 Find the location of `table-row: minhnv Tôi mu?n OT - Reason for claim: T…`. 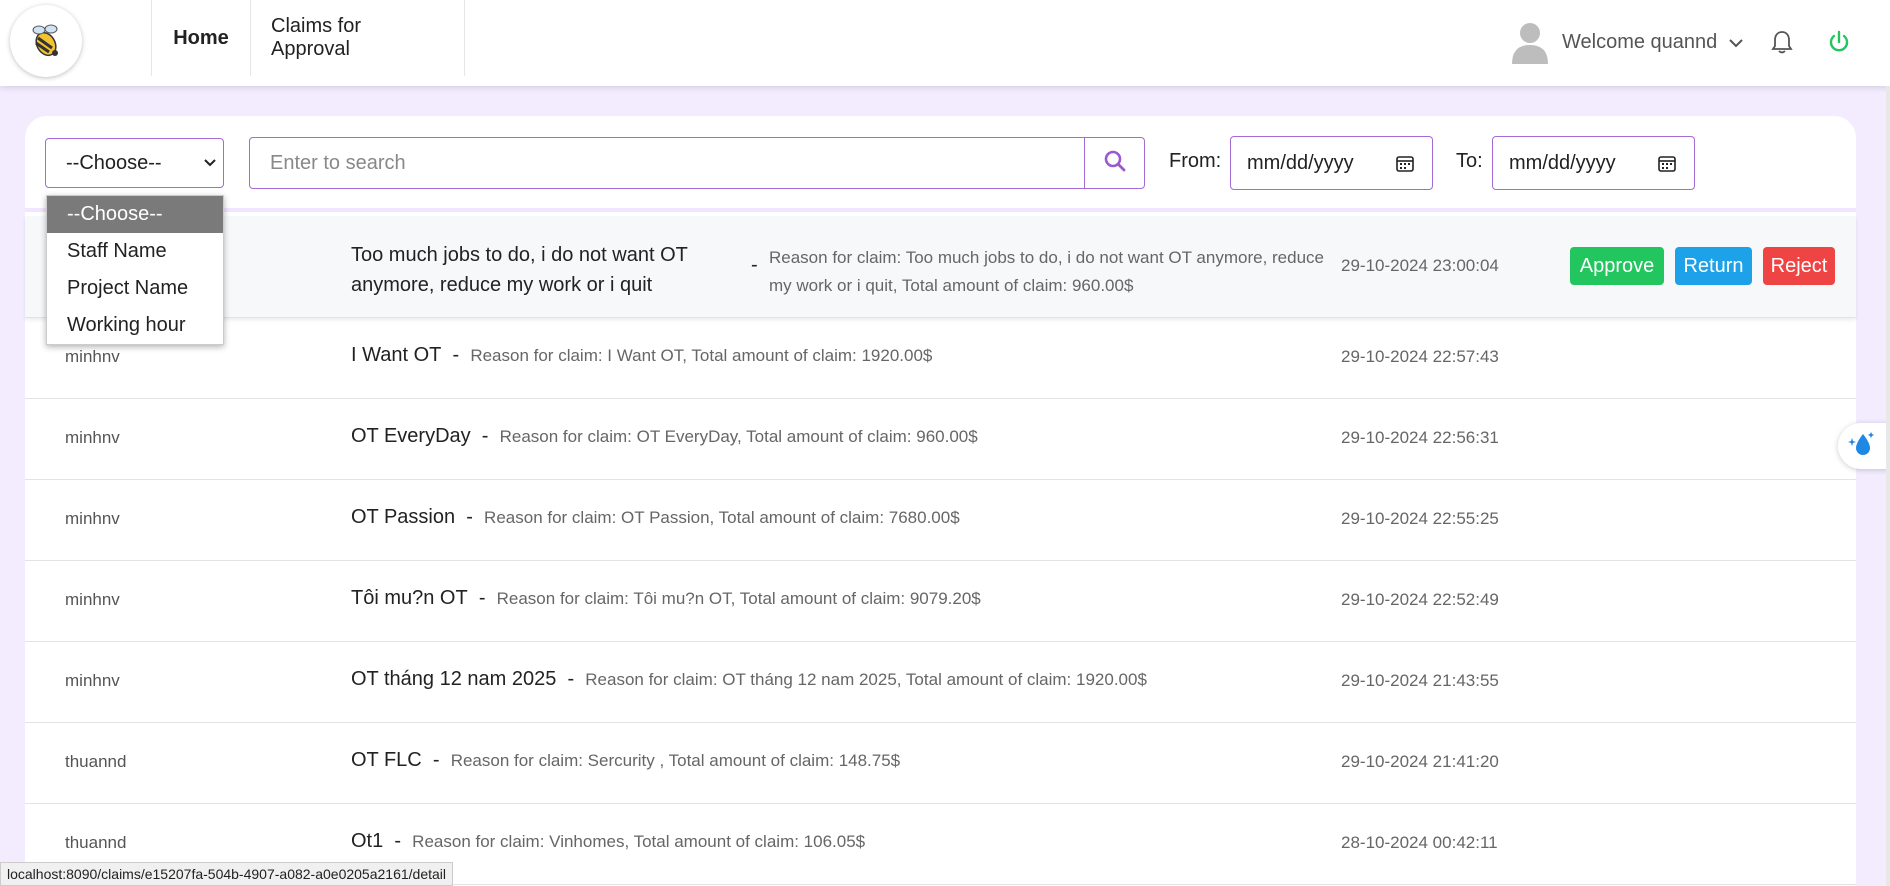

table-row: minhnv Tôi mu?n OT - Reason for claim: T… is located at coordinates (940, 601).